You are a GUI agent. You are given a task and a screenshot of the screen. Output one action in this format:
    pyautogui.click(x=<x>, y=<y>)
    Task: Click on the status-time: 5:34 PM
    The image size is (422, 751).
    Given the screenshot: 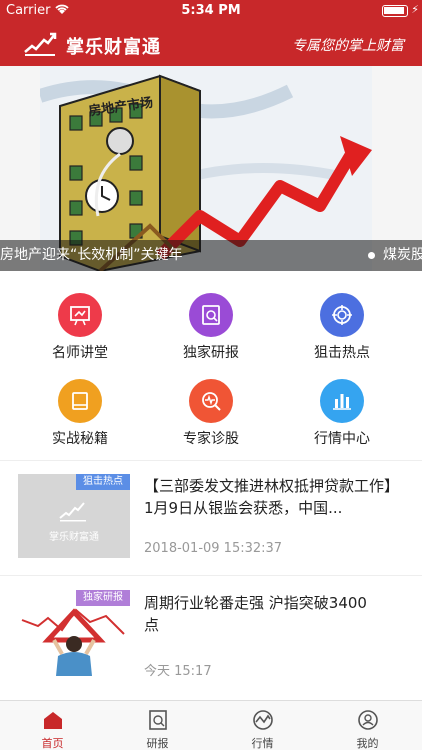 What is the action you would take?
    pyautogui.click(x=211, y=10)
    